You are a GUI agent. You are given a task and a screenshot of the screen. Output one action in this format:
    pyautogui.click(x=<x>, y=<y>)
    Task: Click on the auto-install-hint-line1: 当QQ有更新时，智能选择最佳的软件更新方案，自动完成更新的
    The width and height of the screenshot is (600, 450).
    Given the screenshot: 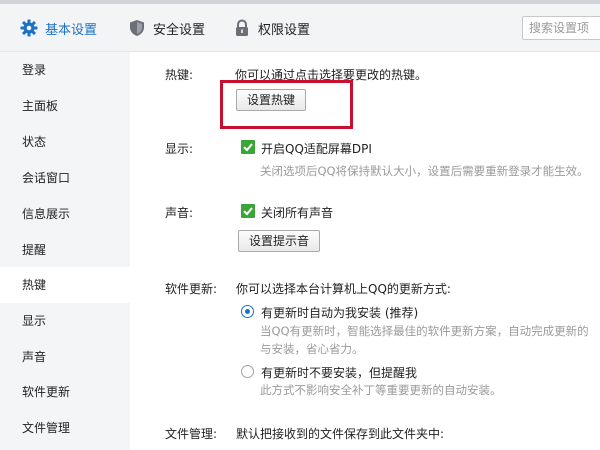 What is the action you would take?
    pyautogui.click(x=424, y=331)
    